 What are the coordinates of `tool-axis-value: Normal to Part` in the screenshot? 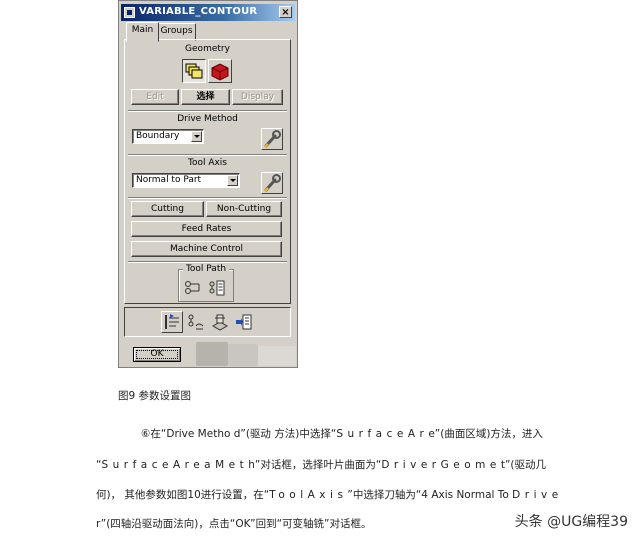 It's located at (169, 180).